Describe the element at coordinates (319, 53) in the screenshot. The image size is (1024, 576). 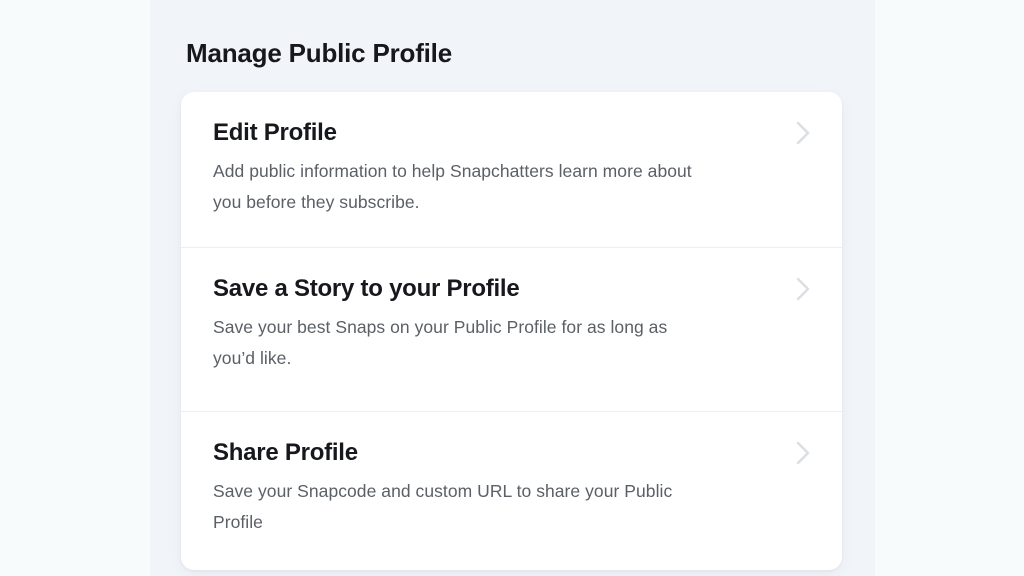
I see `page-title: Manage Public Profile` at that location.